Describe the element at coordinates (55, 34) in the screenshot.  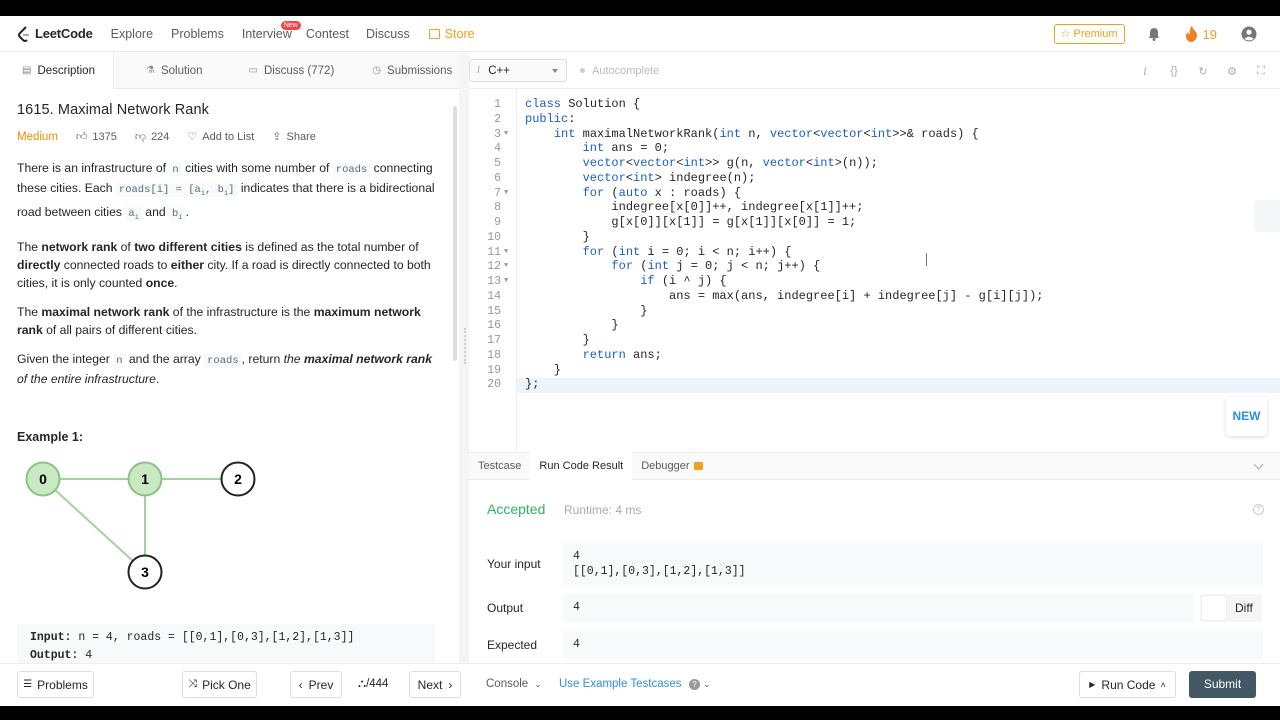
I see `logo: LeetCode` at that location.